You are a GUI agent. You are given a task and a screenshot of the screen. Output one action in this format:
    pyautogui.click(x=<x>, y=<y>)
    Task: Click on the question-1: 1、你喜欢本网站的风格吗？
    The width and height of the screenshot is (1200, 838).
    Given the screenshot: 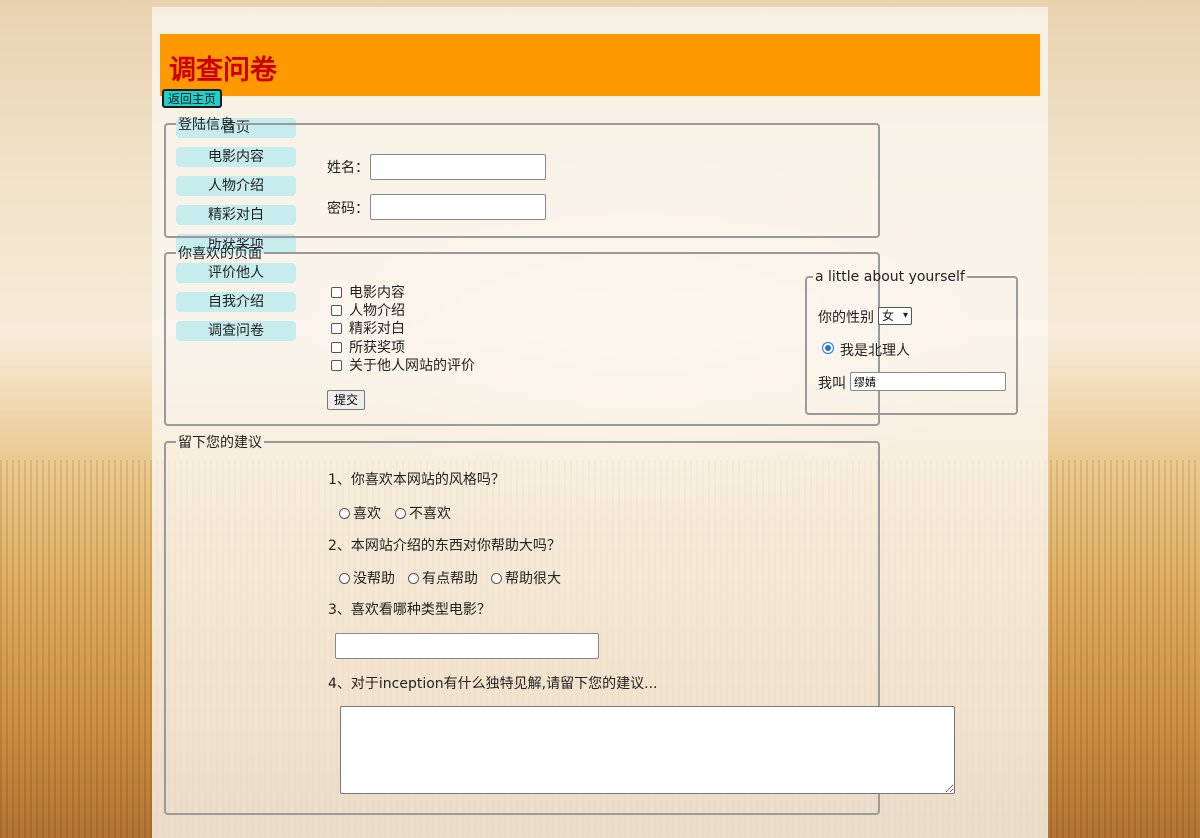 What is the action you would take?
    pyautogui.click(x=416, y=480)
    